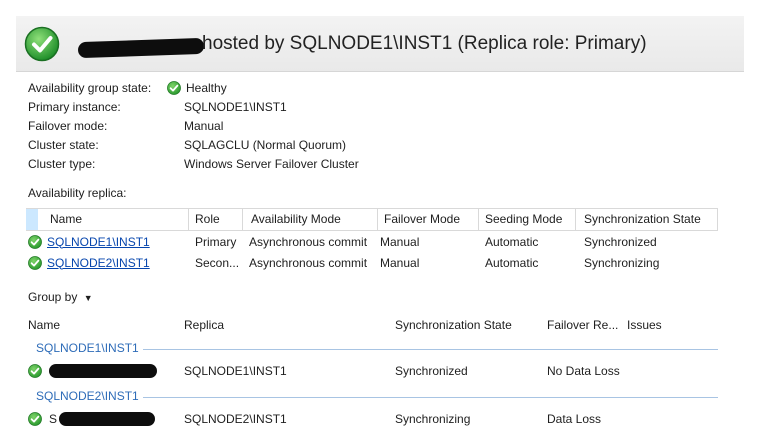 The height and width of the screenshot is (445, 760). Describe the element at coordinates (206, 87) in the screenshot. I see `prop-value: Healthy` at that location.